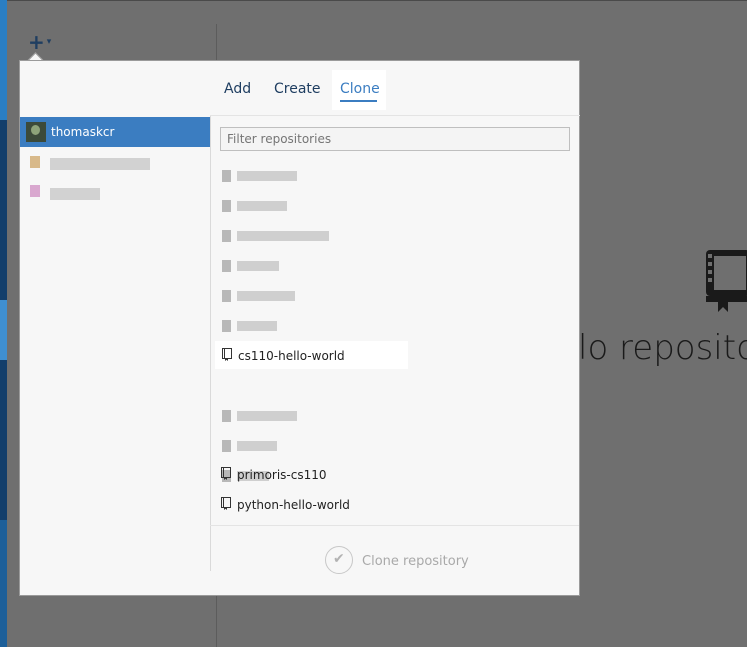  I want to click on check-circle-icon: ✔, so click(339, 560).